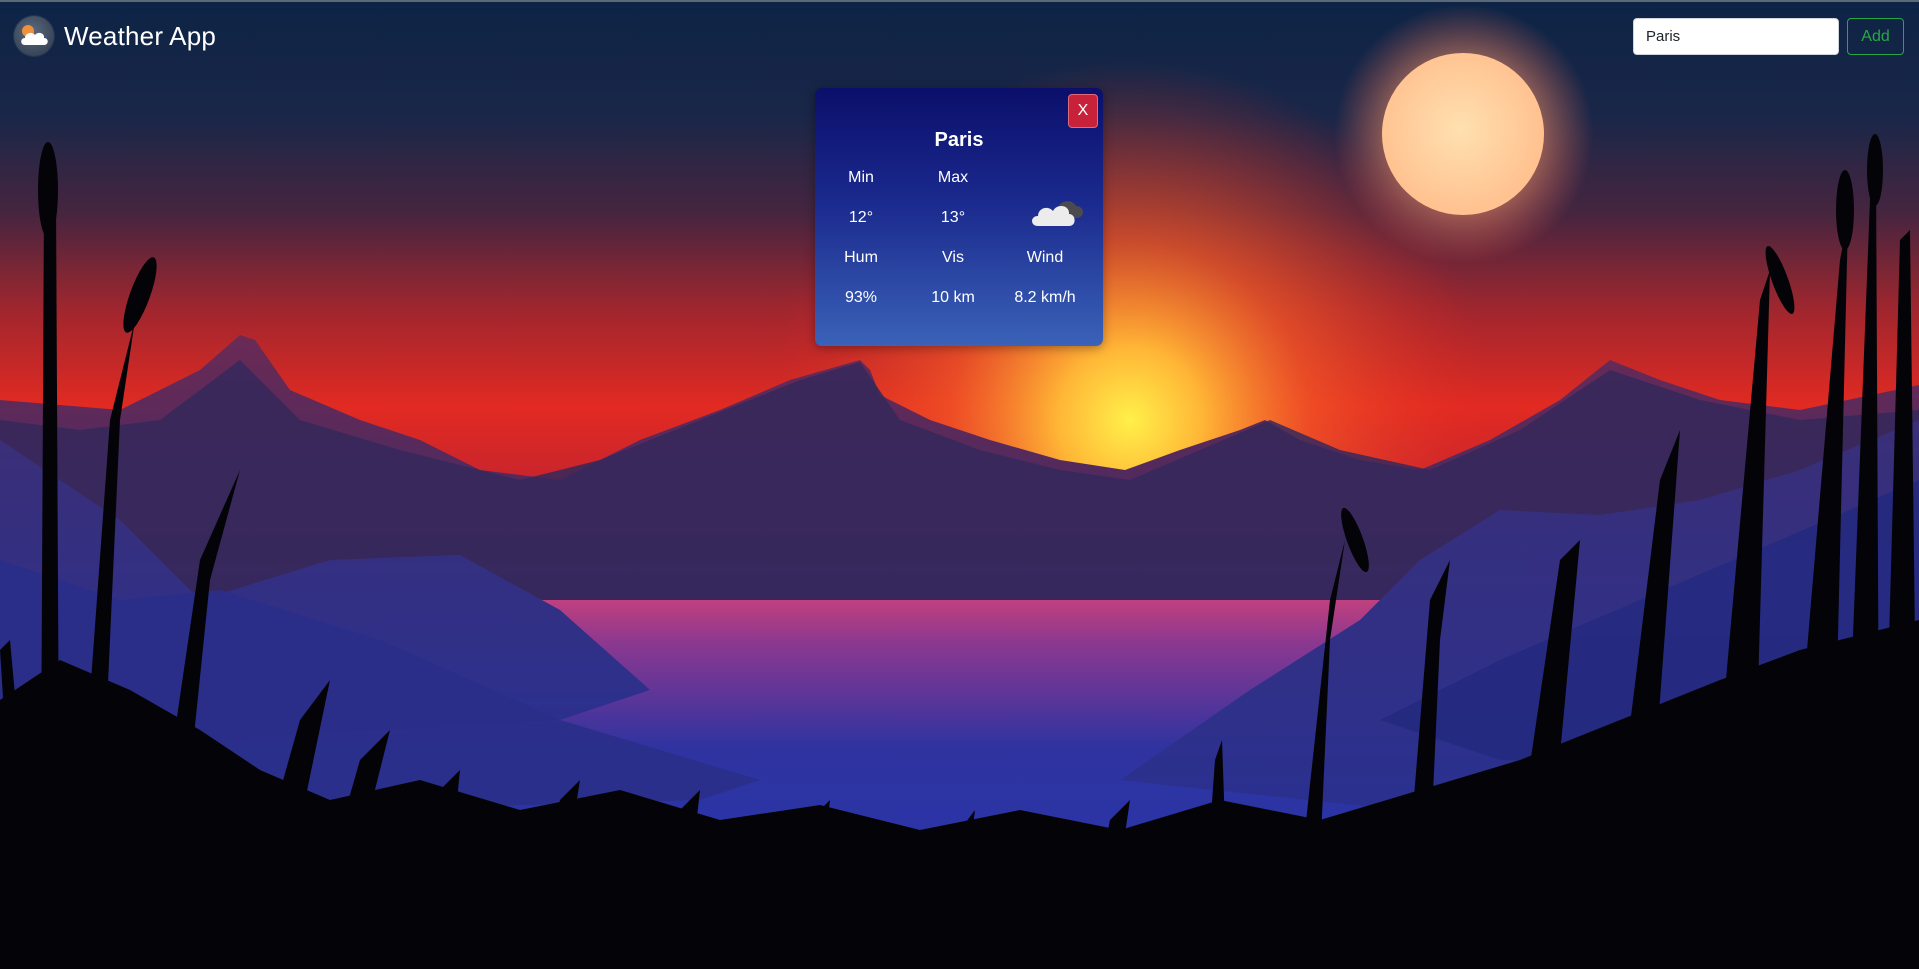 The width and height of the screenshot is (1919, 969). What do you see at coordinates (959, 36) in the screenshot?
I see `navbar: Weather App Add` at bounding box center [959, 36].